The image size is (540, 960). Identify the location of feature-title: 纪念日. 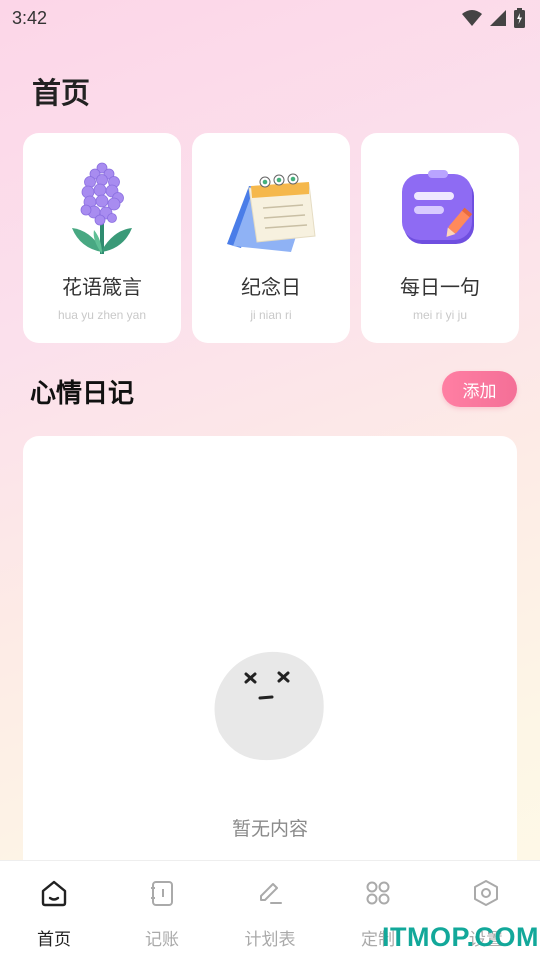
(271, 287).